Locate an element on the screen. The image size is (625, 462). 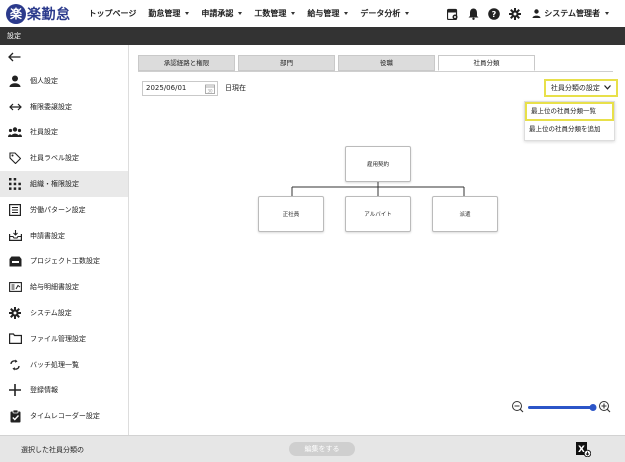
sidebar-item-batch: バッチ処理一覧 is located at coordinates (64, 365).